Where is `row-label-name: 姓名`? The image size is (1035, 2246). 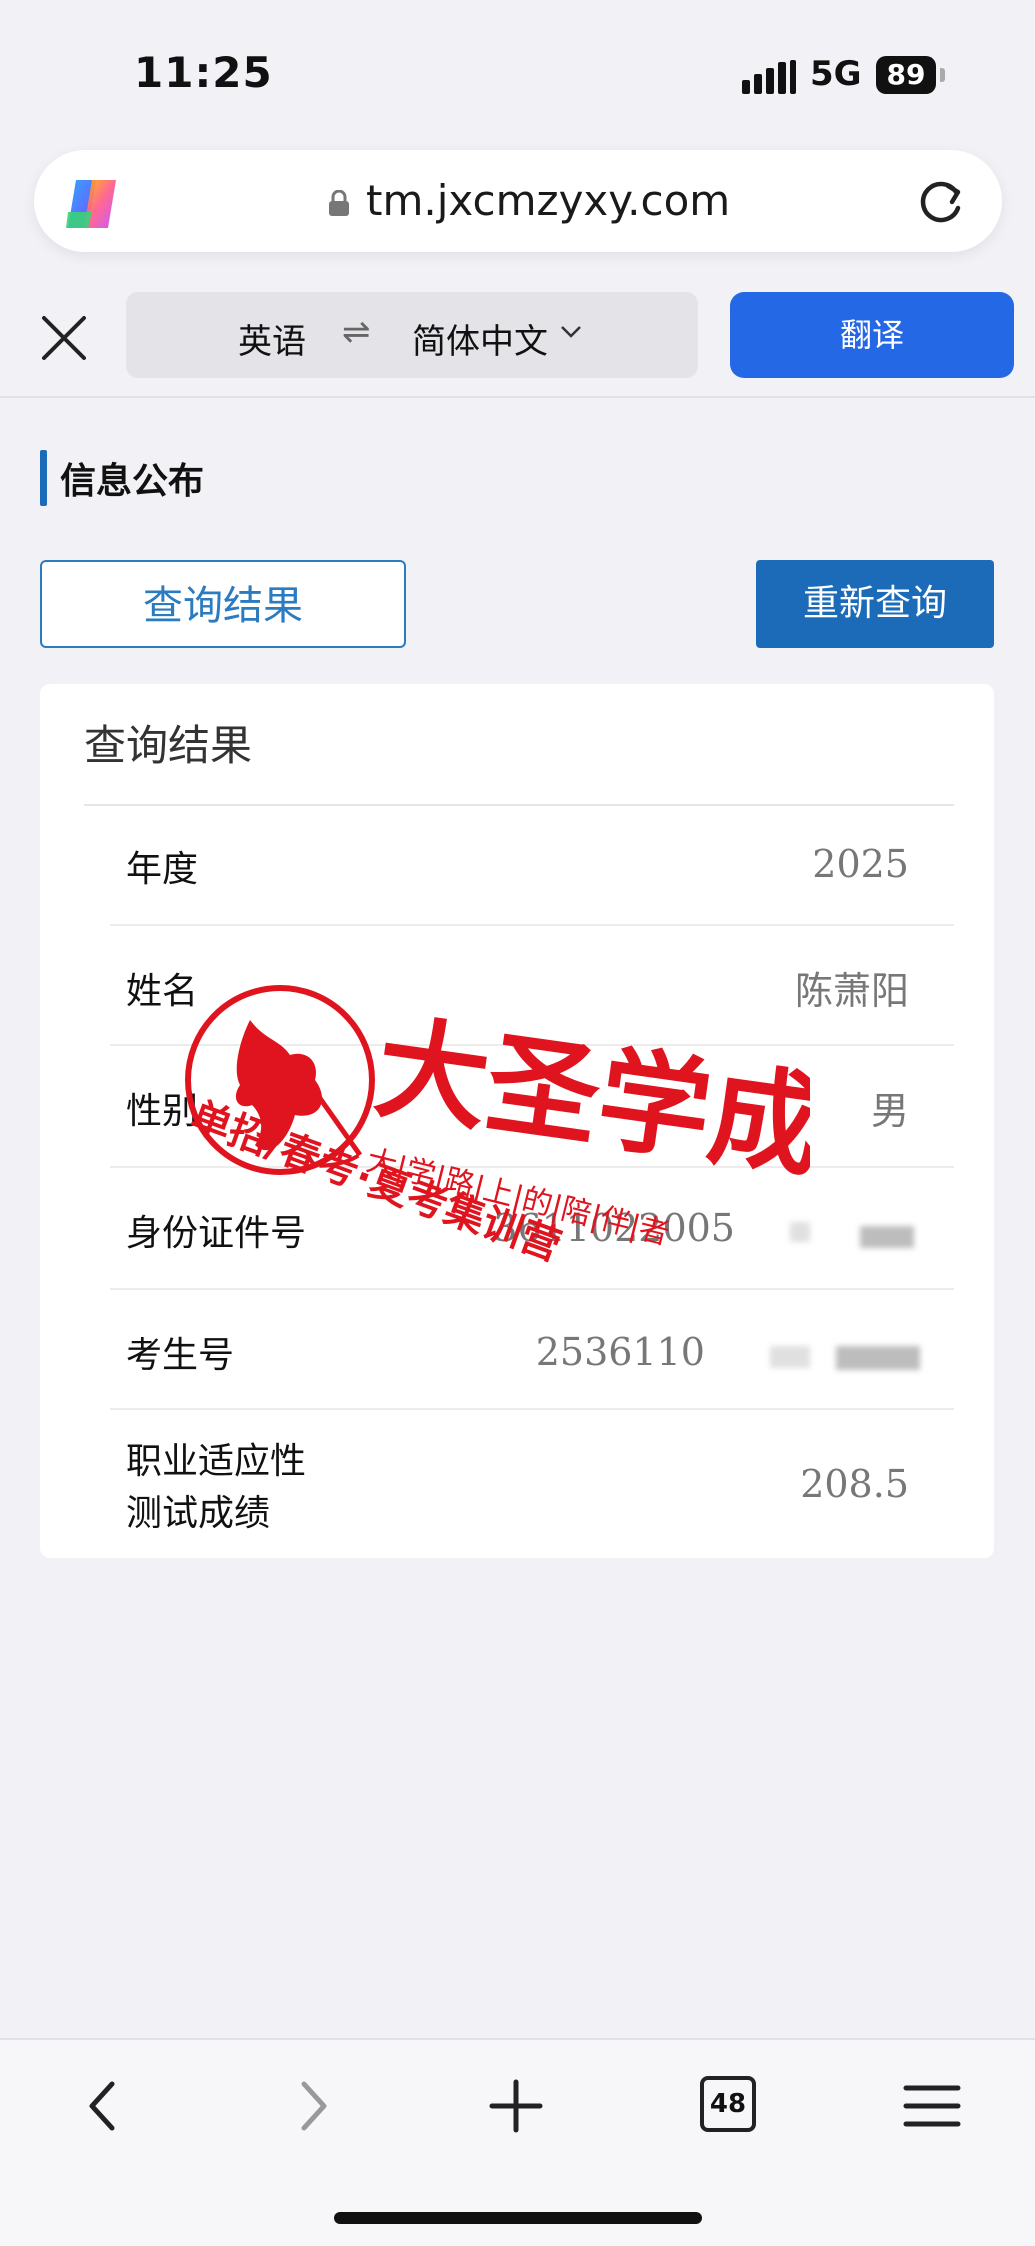
row-label-name: 姓名 is located at coordinates (162, 991).